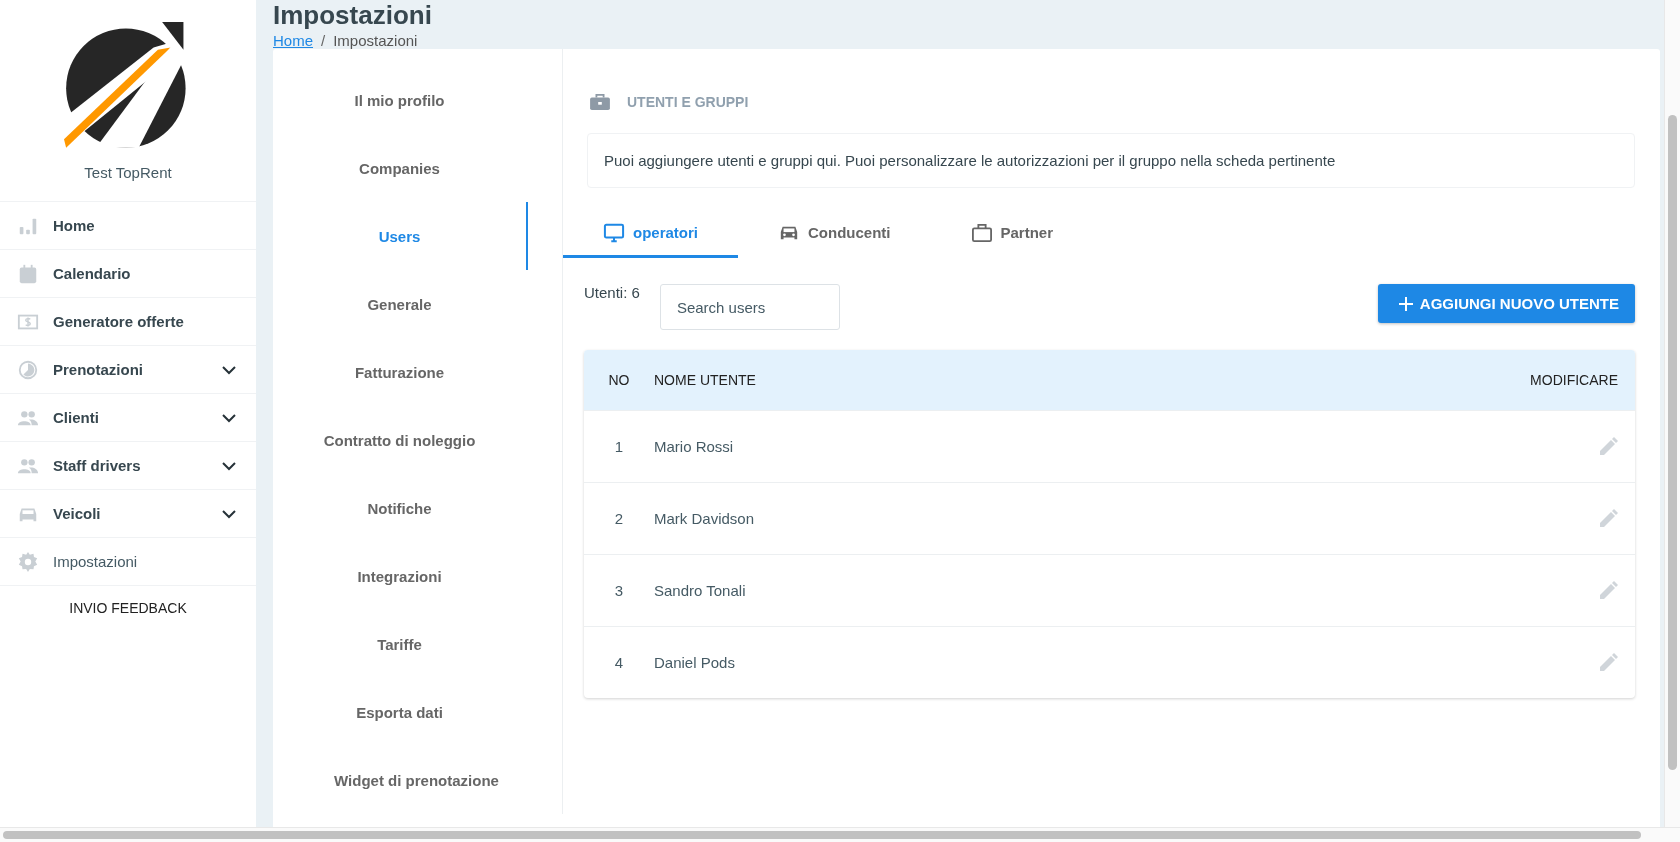 This screenshot has width=1680, height=842. I want to click on sidebar-item: Calendario, so click(128, 274).